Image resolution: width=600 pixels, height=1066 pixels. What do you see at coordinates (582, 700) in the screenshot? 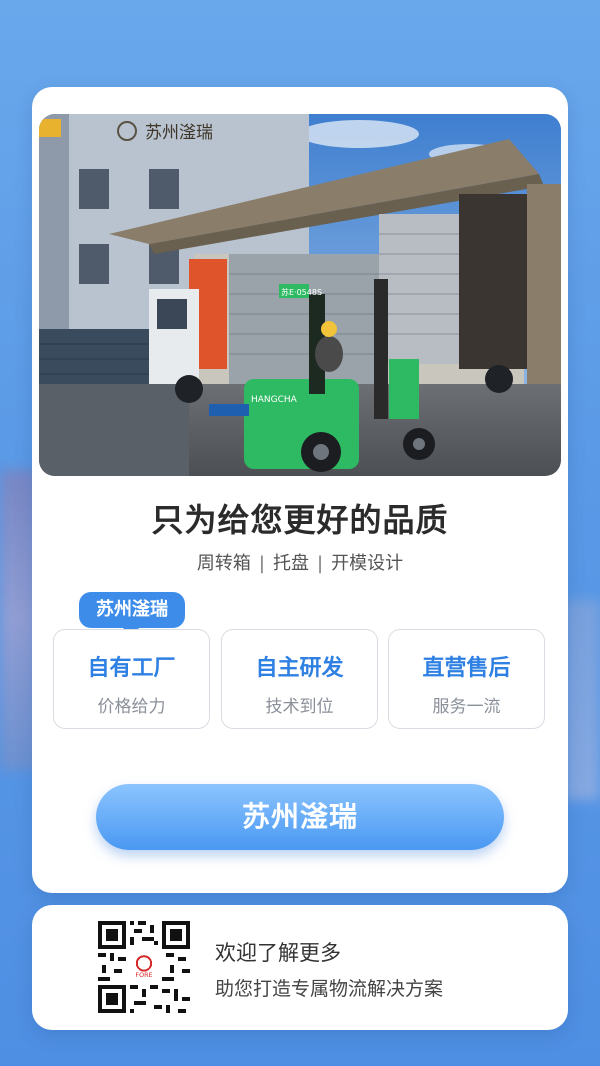
I see `background-blur-right` at bounding box center [582, 700].